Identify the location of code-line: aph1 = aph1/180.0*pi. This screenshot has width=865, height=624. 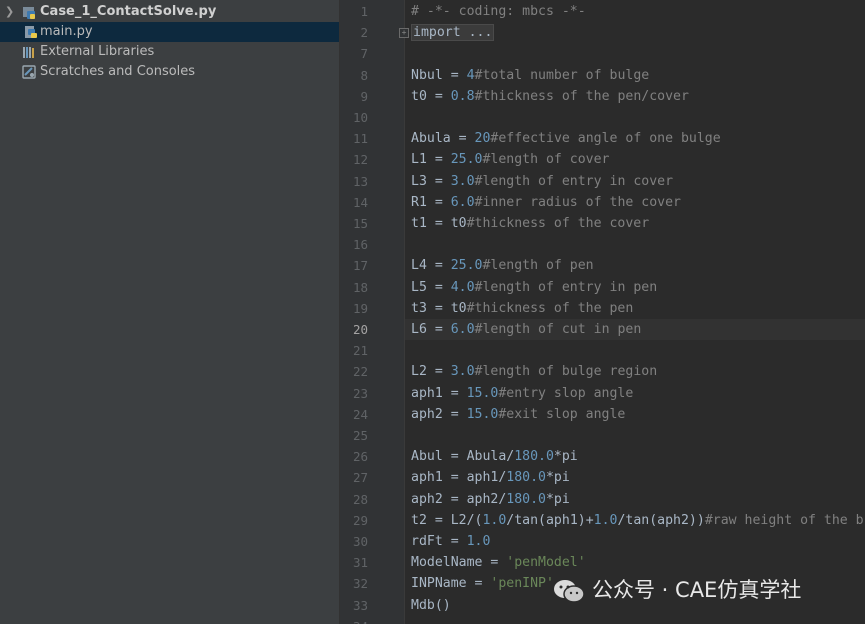
(488, 477).